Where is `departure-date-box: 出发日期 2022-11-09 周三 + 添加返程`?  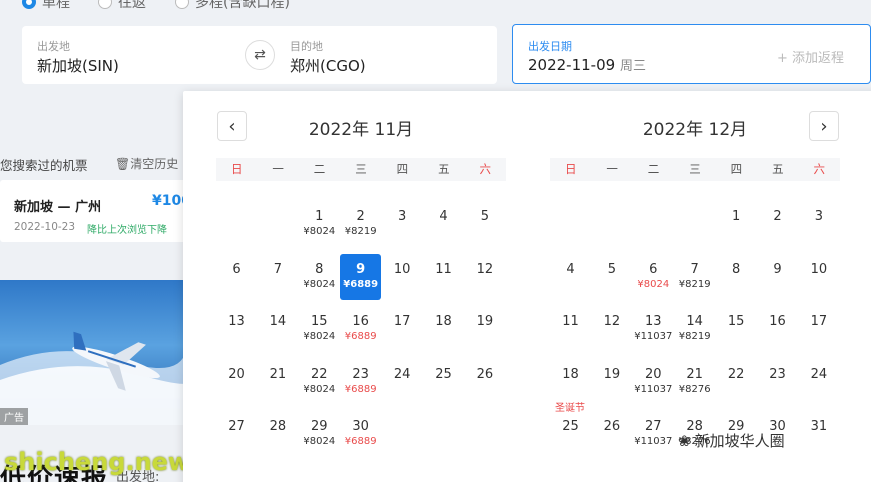 departure-date-box: 出发日期 2022-11-09 周三 + 添加返程 is located at coordinates (691, 54).